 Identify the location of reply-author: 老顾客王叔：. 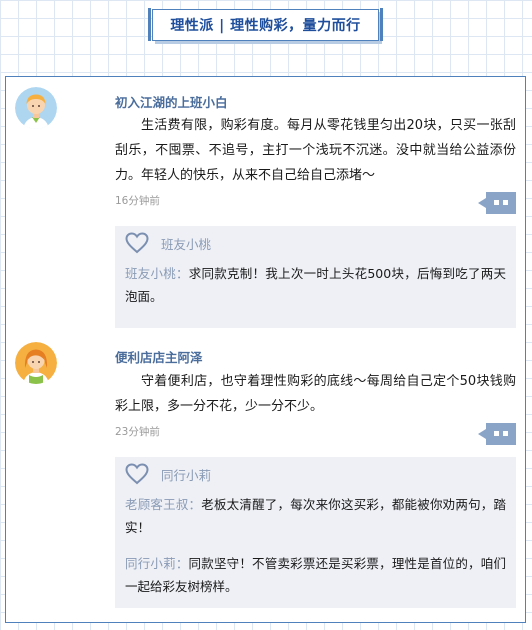
(163, 504).